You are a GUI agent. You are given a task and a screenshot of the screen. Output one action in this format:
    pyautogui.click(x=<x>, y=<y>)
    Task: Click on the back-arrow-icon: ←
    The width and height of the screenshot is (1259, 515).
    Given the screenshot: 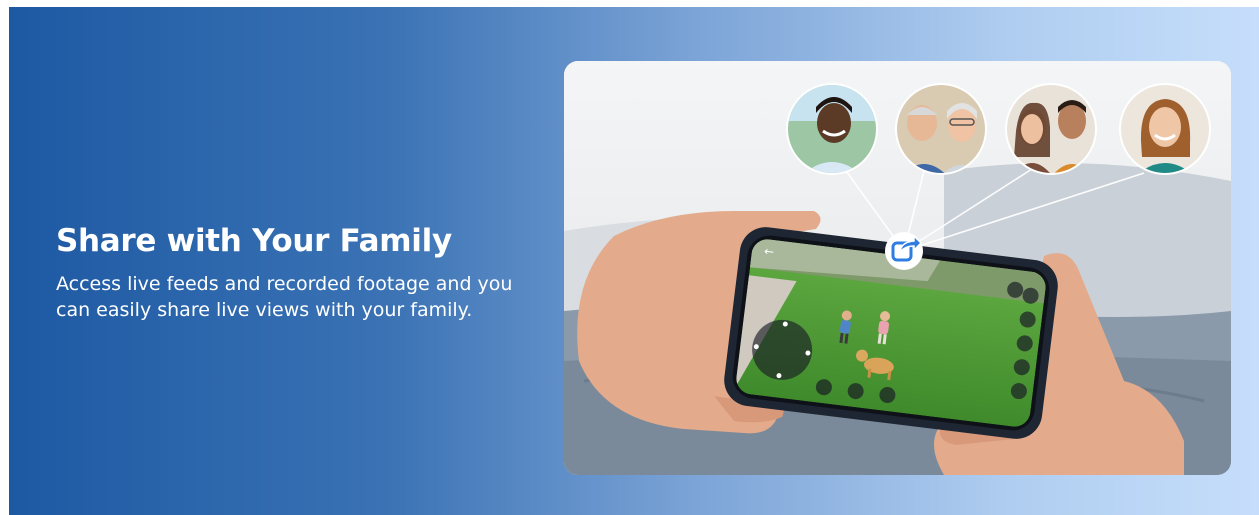 What is the action you would take?
    pyautogui.click(x=769, y=251)
    